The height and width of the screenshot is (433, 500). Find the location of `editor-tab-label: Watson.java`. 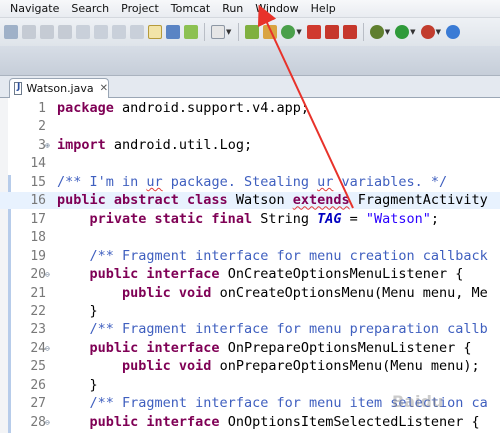

editor-tab-label: Watson.java is located at coordinates (60, 88).